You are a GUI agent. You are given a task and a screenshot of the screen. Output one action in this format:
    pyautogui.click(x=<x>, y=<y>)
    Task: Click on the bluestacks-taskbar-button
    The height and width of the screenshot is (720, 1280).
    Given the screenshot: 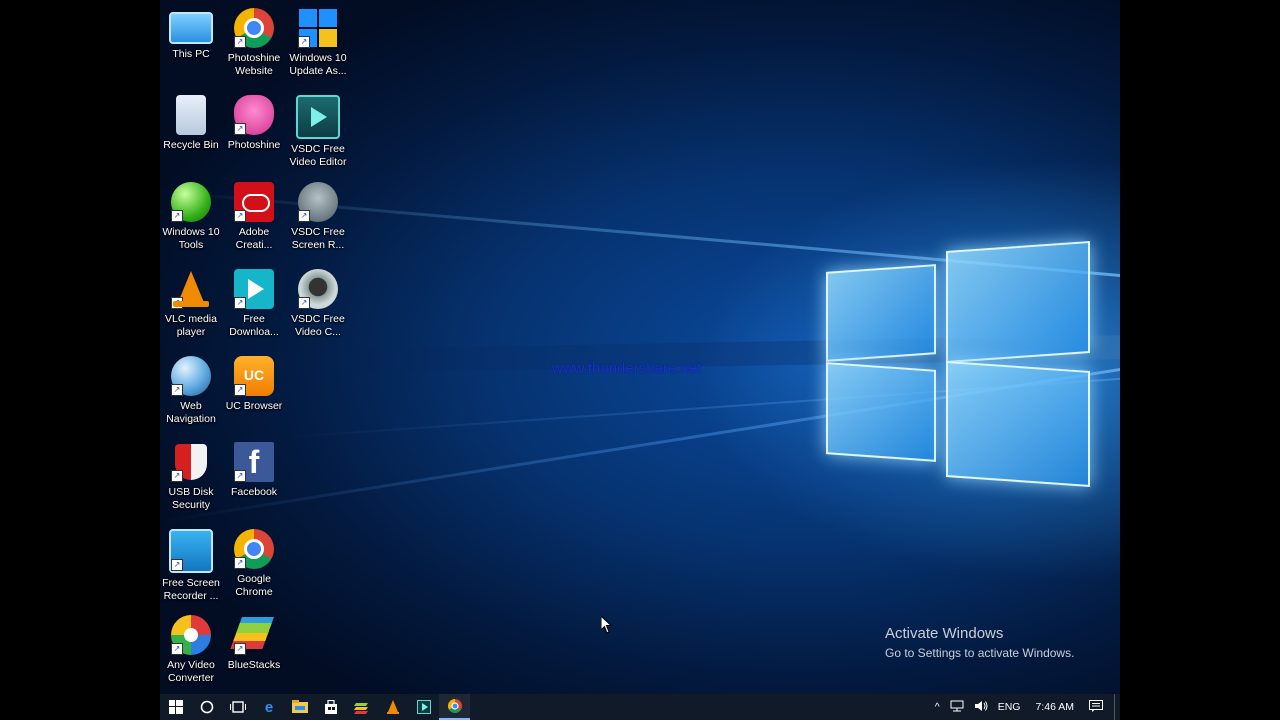 What is the action you would take?
    pyautogui.click(x=361, y=707)
    